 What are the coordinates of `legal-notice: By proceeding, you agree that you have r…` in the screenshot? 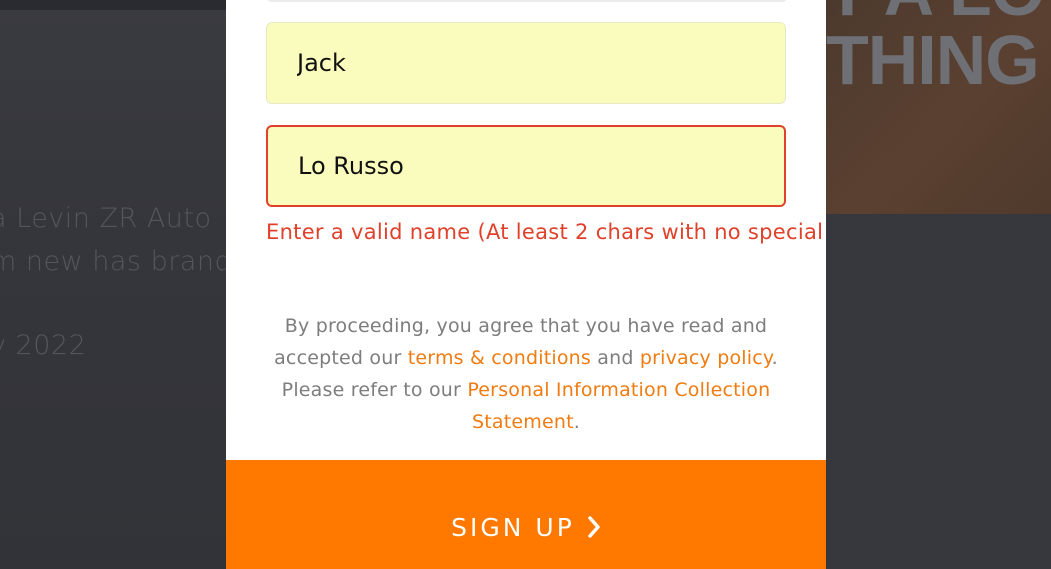 It's located at (526, 374).